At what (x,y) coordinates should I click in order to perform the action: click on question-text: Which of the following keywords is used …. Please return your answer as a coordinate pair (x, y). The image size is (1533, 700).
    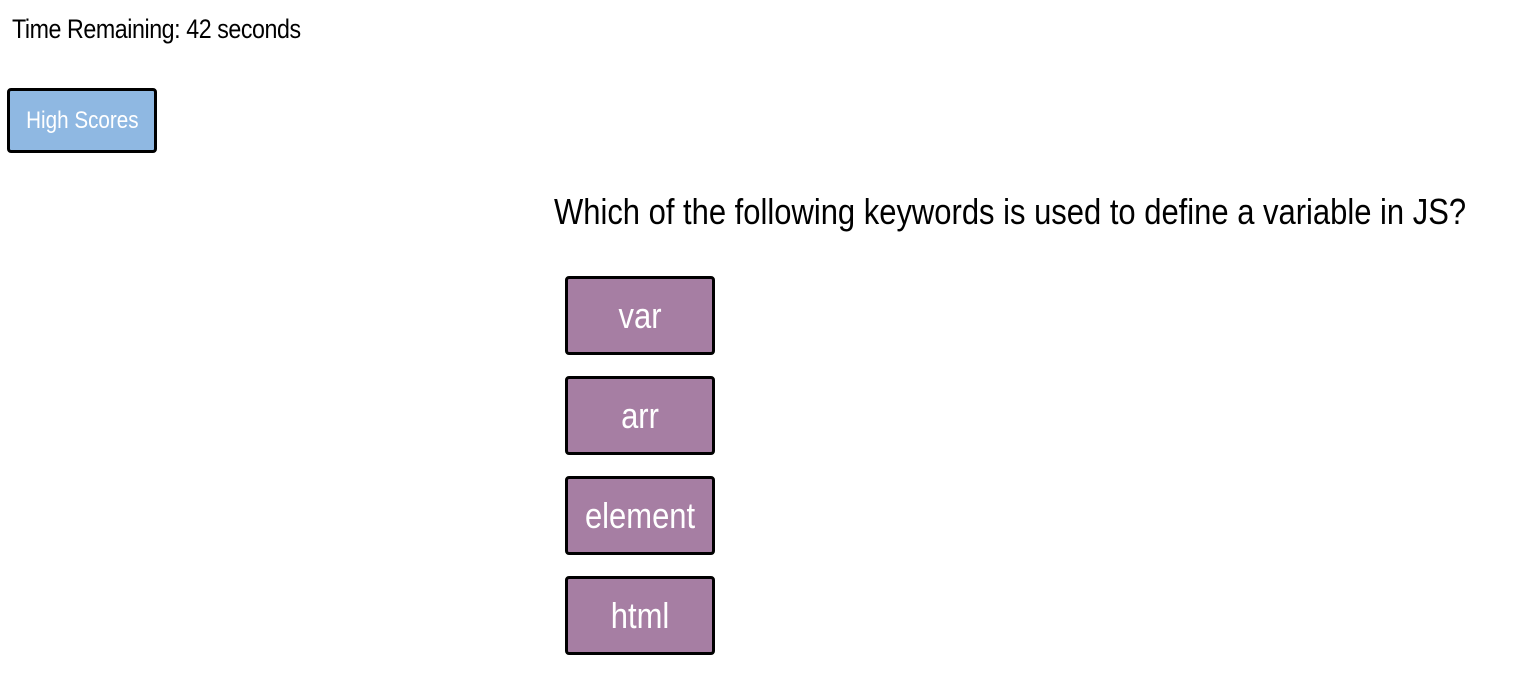
    Looking at the image, I should click on (1010, 211).